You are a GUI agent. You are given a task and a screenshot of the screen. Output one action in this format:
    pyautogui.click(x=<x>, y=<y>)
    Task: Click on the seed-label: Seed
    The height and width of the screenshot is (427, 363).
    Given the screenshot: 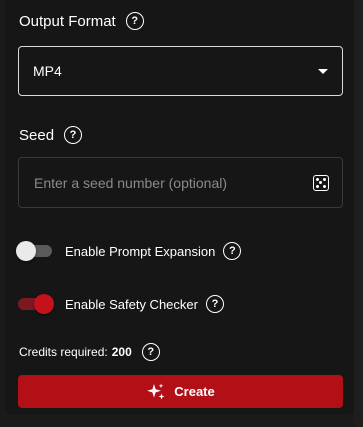 What is the action you would take?
    pyautogui.click(x=37, y=135)
    